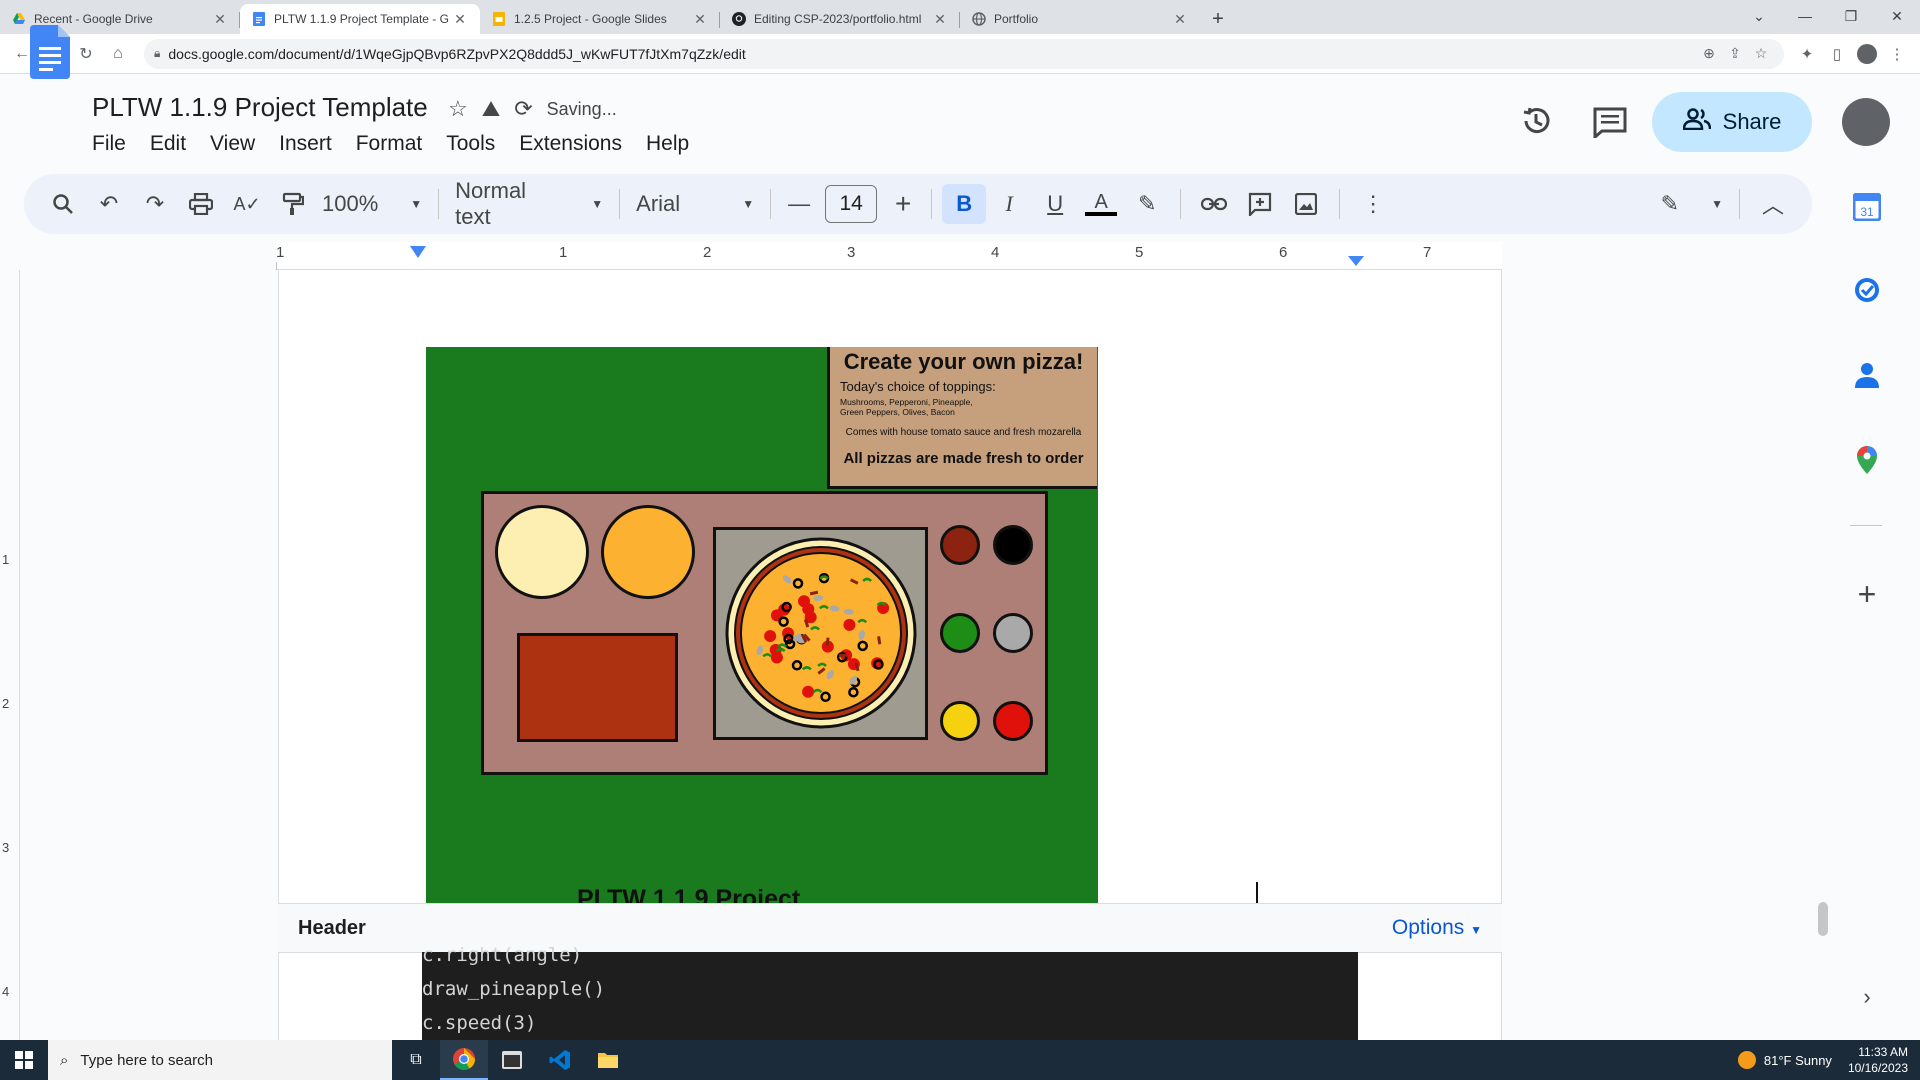 The height and width of the screenshot is (1080, 1920). What do you see at coordinates (600, 19) in the screenshot?
I see `browser-tab-slides: 1.2.5 Project - Google Slides ✕` at bounding box center [600, 19].